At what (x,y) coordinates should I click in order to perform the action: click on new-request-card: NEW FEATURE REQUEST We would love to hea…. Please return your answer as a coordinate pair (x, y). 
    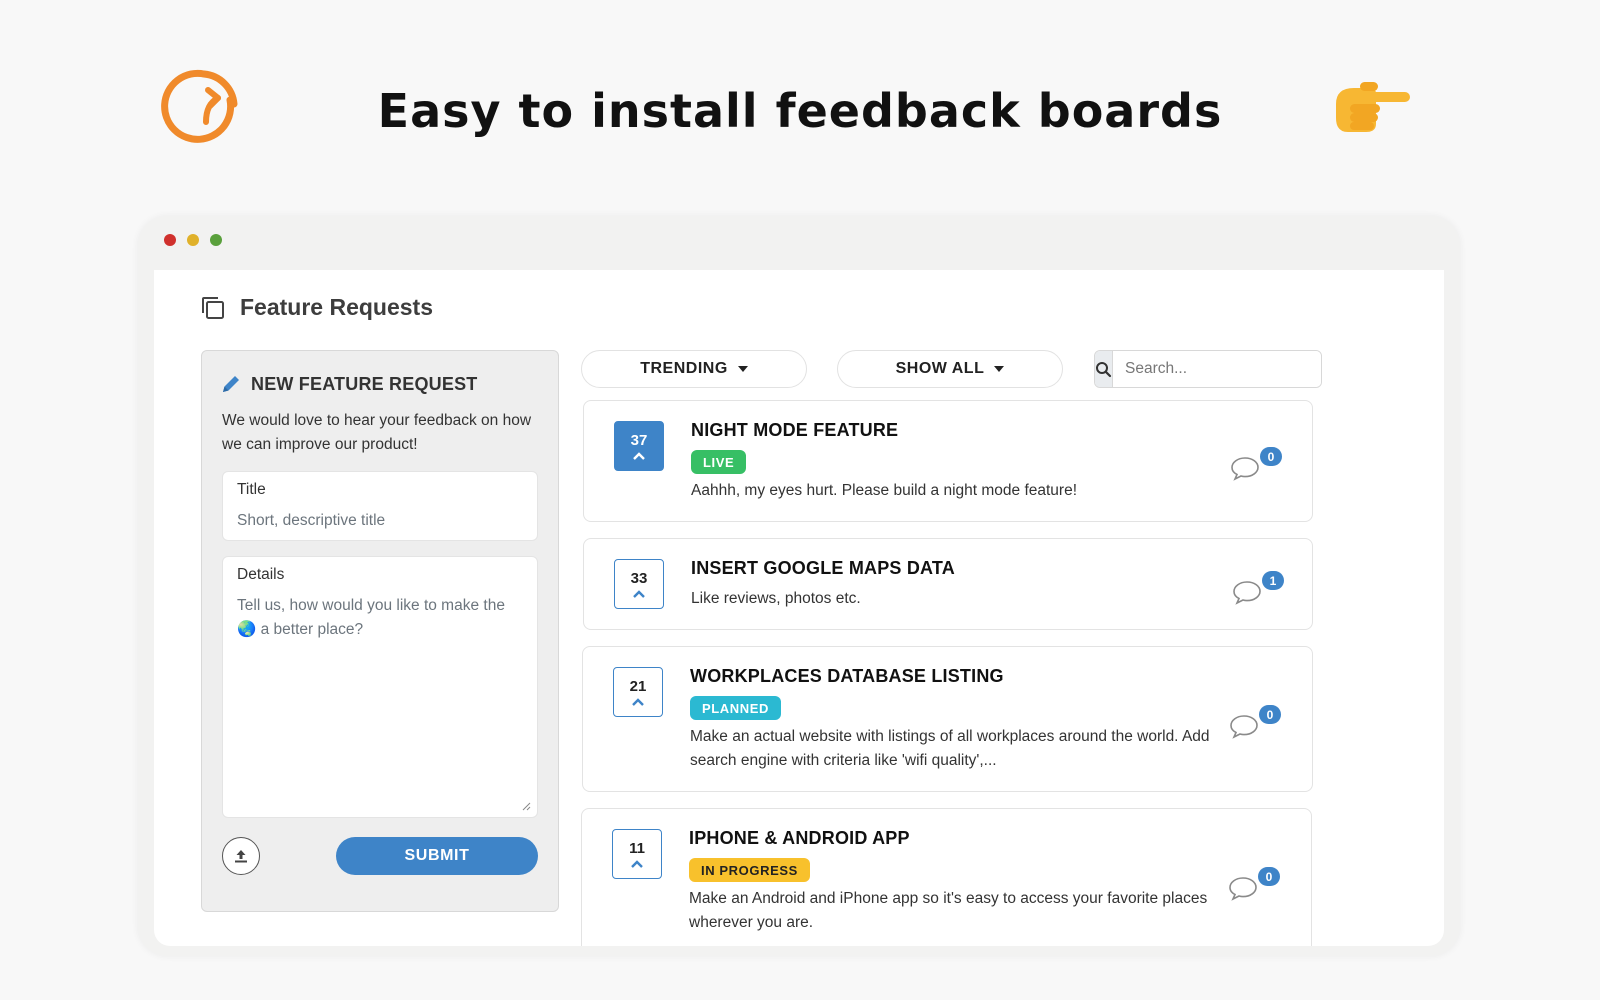
    Looking at the image, I should click on (380, 631).